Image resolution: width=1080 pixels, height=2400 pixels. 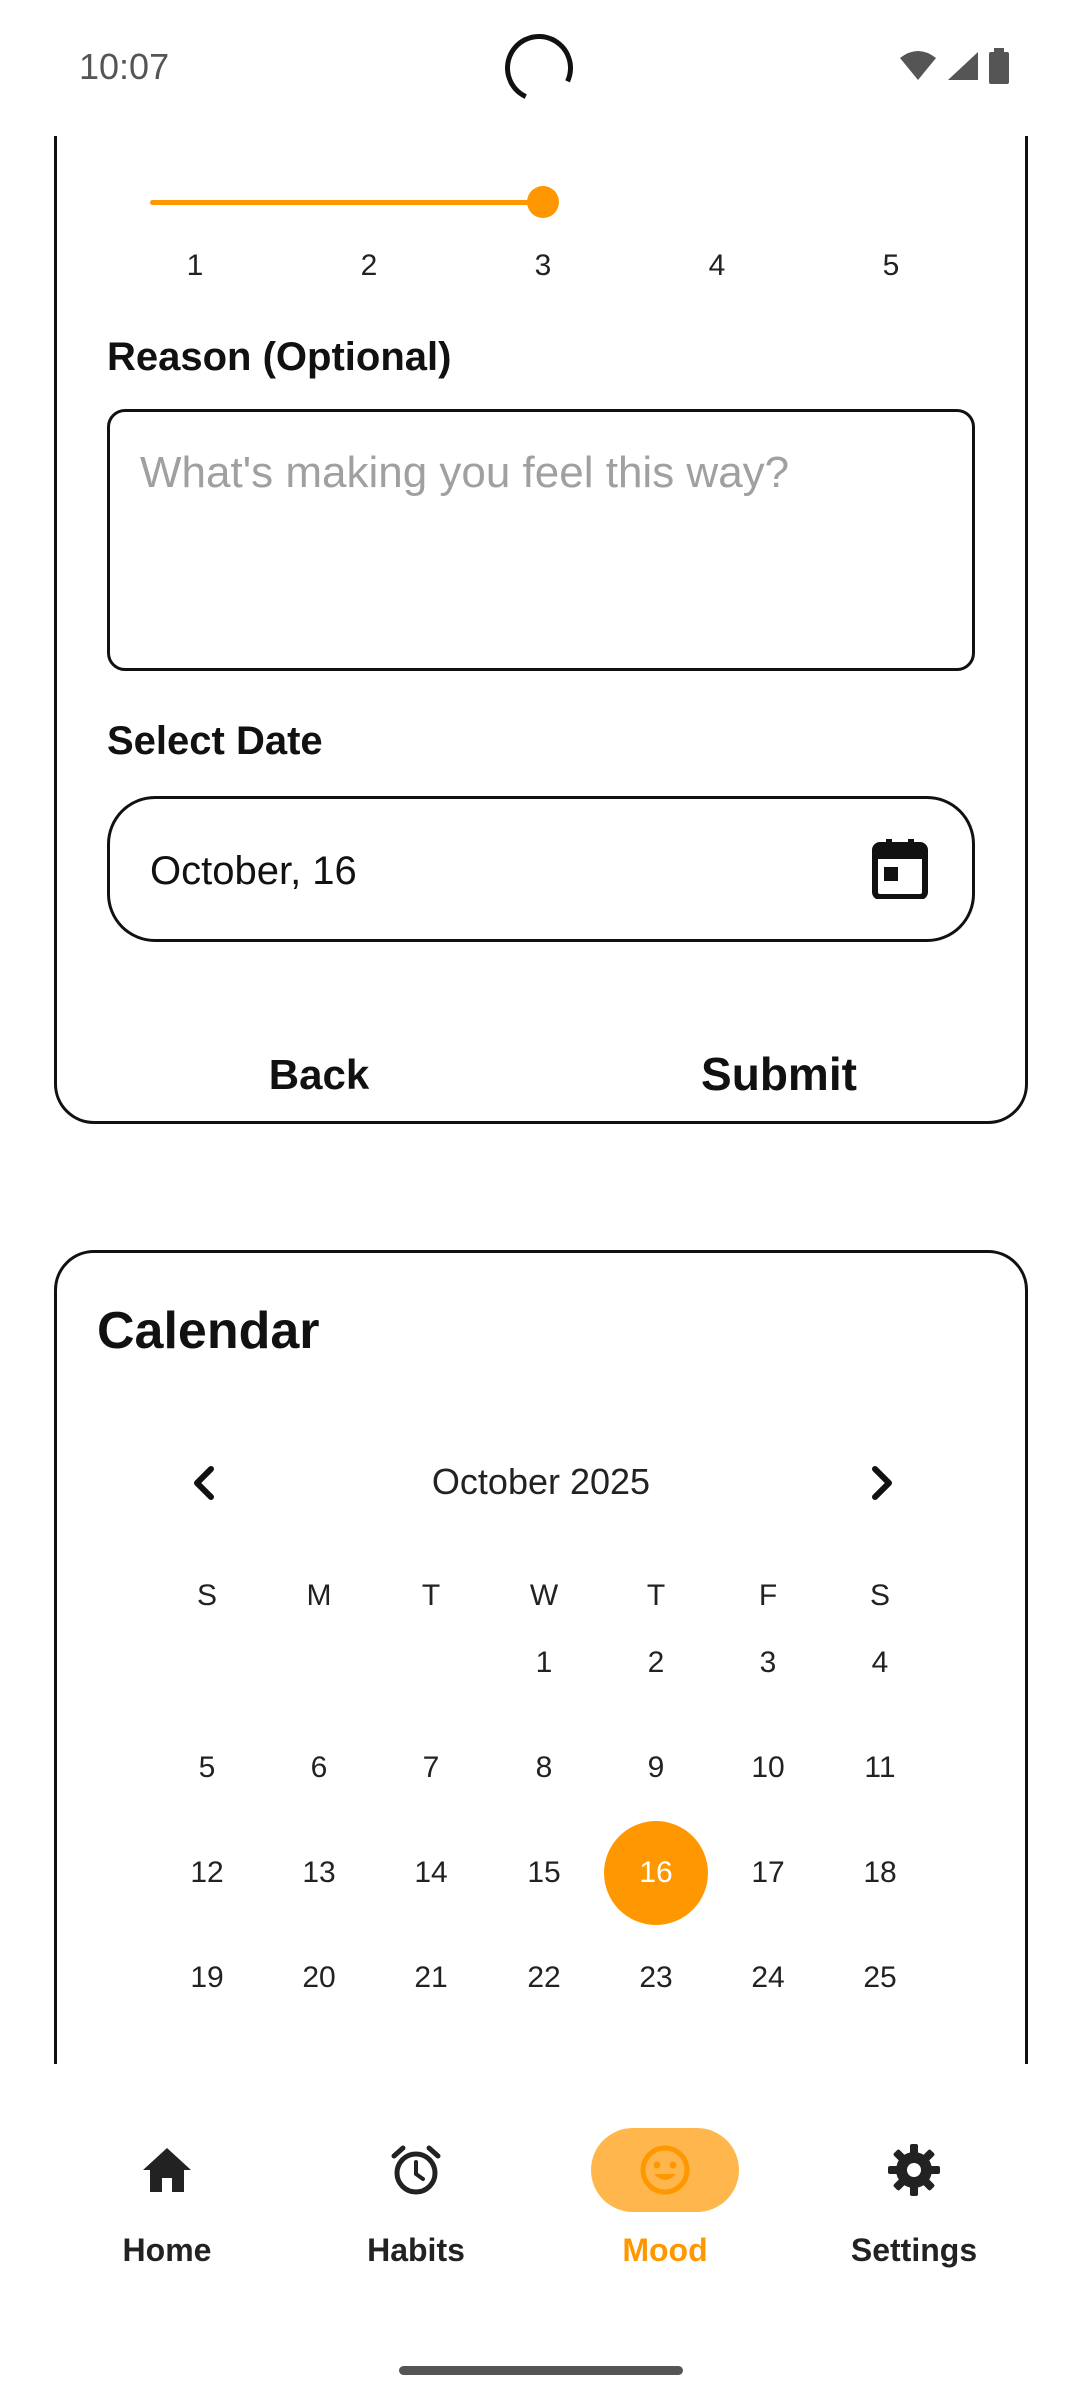 I want to click on calendar-day: 7, so click(x=431, y=1768).